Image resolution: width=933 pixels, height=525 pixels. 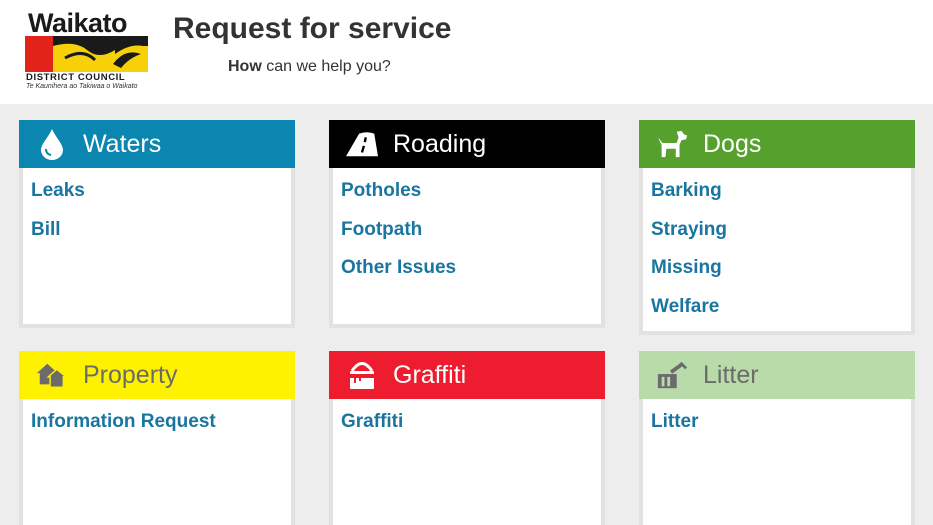 What do you see at coordinates (777, 144) in the screenshot?
I see `category-header-dogs: Dogs` at bounding box center [777, 144].